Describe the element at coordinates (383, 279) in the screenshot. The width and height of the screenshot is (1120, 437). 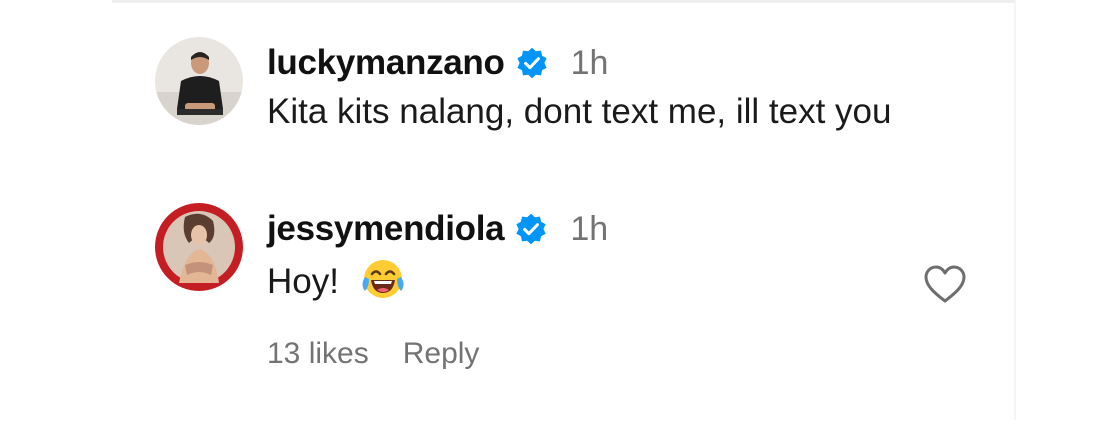
I see `laughing-tears-emoji-icon` at that location.